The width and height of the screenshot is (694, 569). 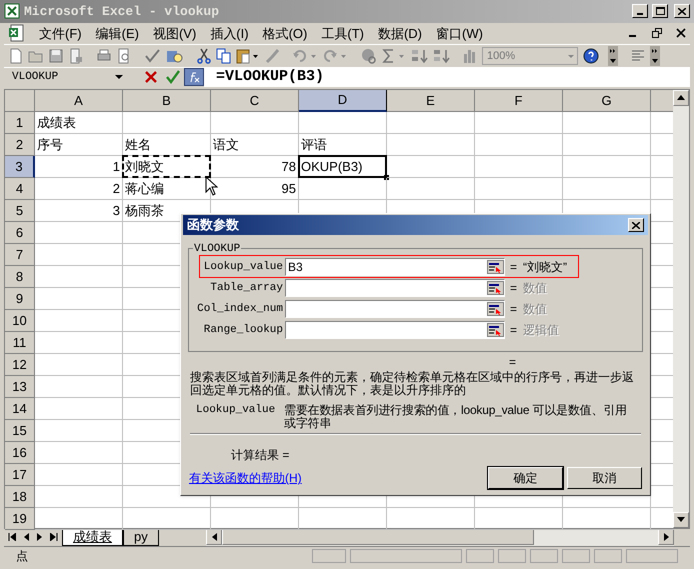 I want to click on row-header: 2, so click(x=20, y=145).